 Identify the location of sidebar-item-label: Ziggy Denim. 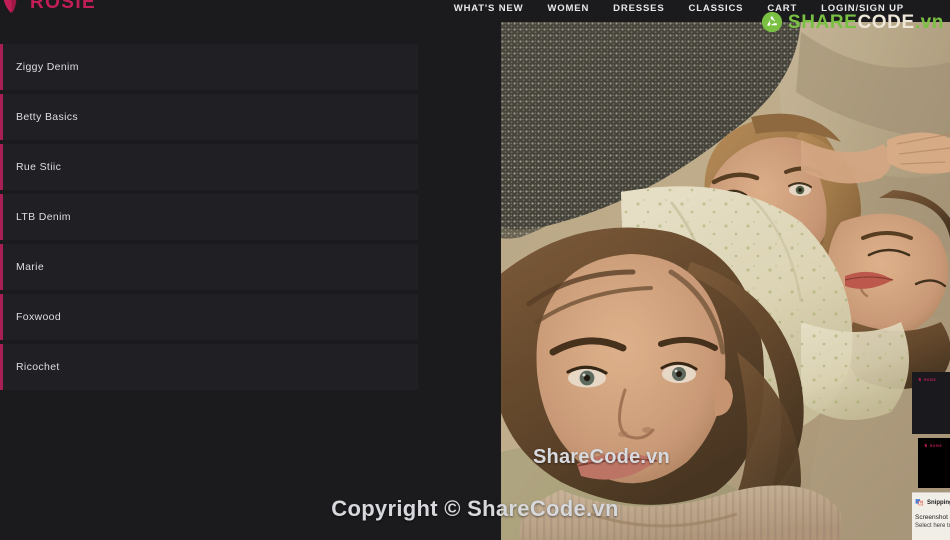
(47, 67).